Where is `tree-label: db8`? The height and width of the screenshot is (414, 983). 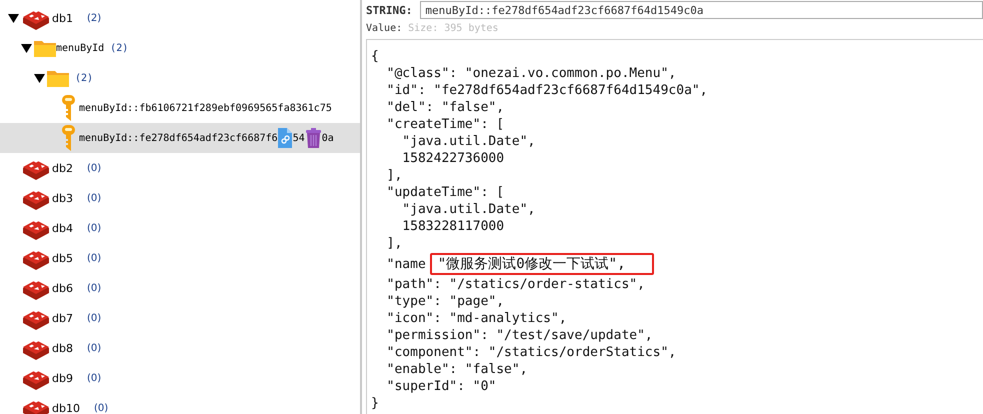
tree-label: db8 is located at coordinates (62, 348).